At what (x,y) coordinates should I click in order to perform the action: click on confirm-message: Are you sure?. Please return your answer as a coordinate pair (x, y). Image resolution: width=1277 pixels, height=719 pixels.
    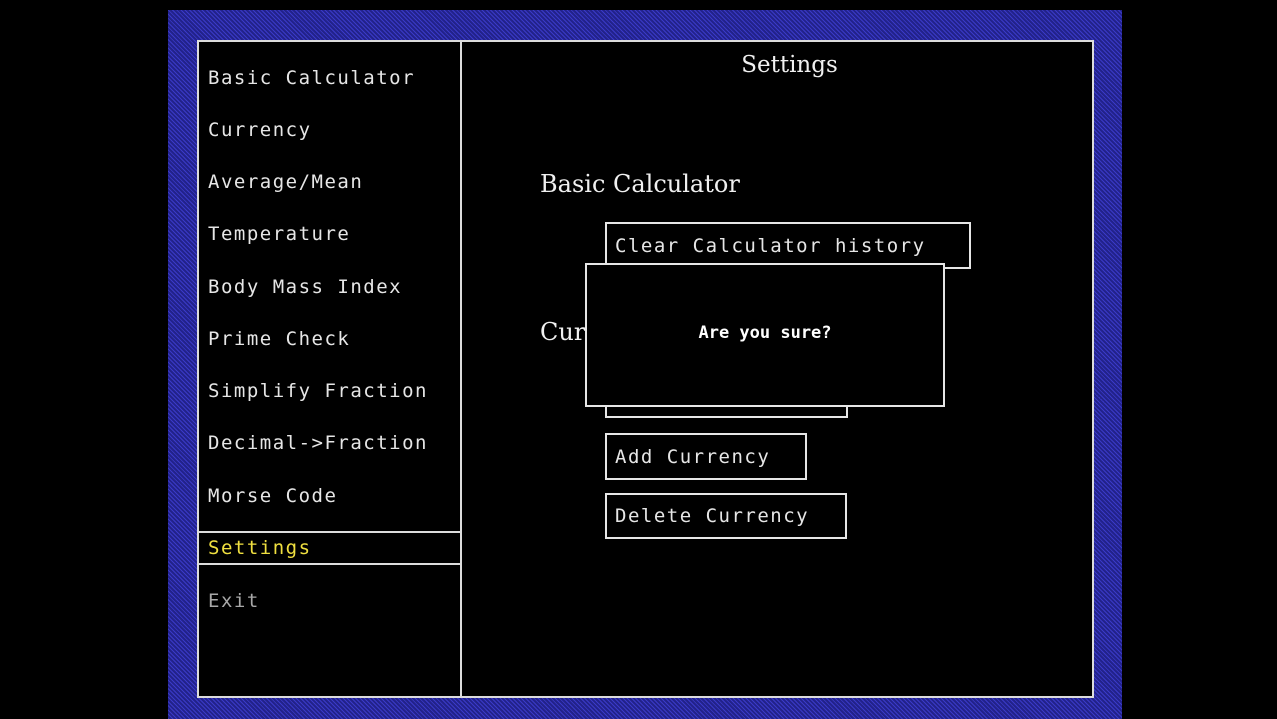
    Looking at the image, I should click on (765, 333).